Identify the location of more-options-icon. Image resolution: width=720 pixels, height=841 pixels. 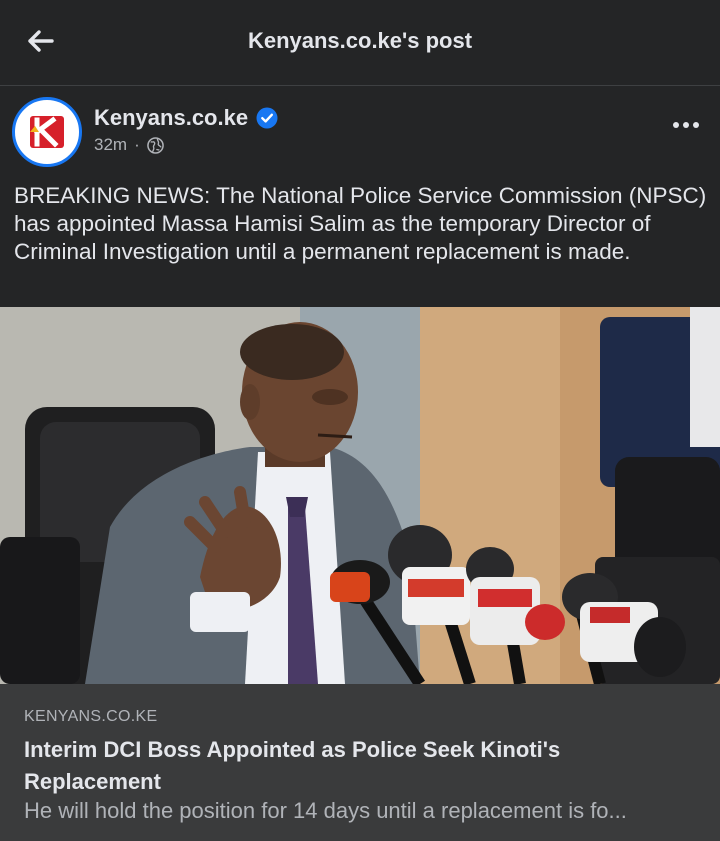
(686, 125).